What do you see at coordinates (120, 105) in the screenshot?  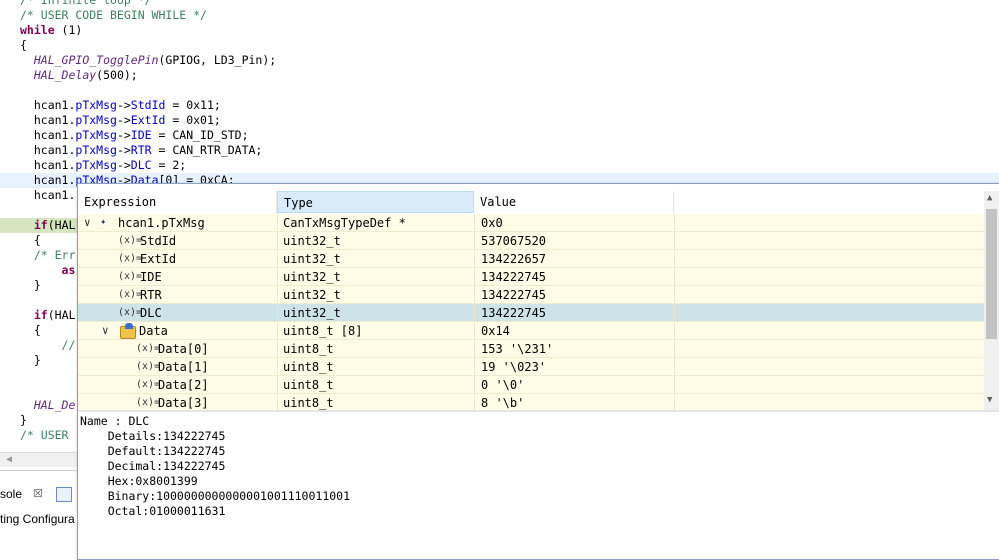 I see `code-line-text: hcan1.pTxMsg->StdId = 0x11;` at bounding box center [120, 105].